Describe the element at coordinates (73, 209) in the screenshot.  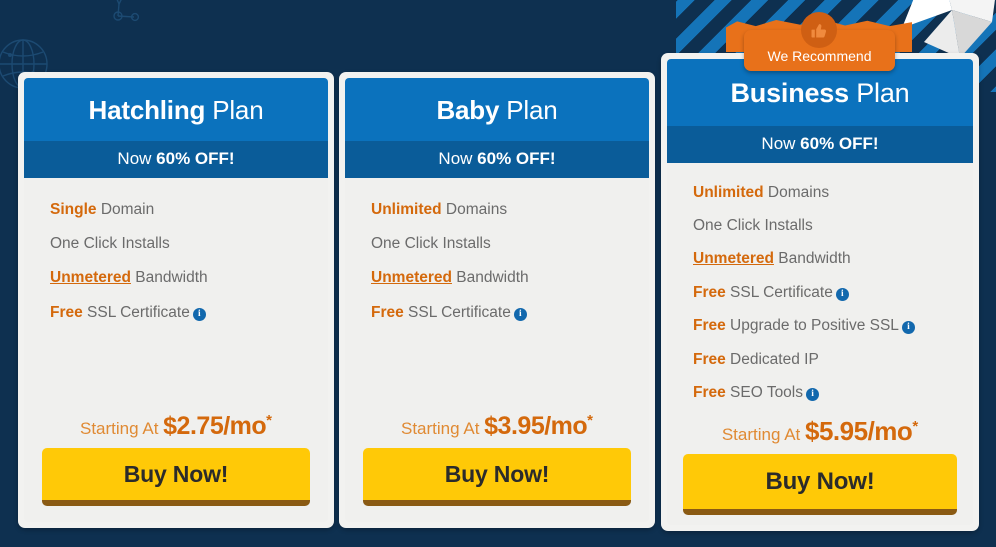
I see `feature-highlight: Single` at that location.